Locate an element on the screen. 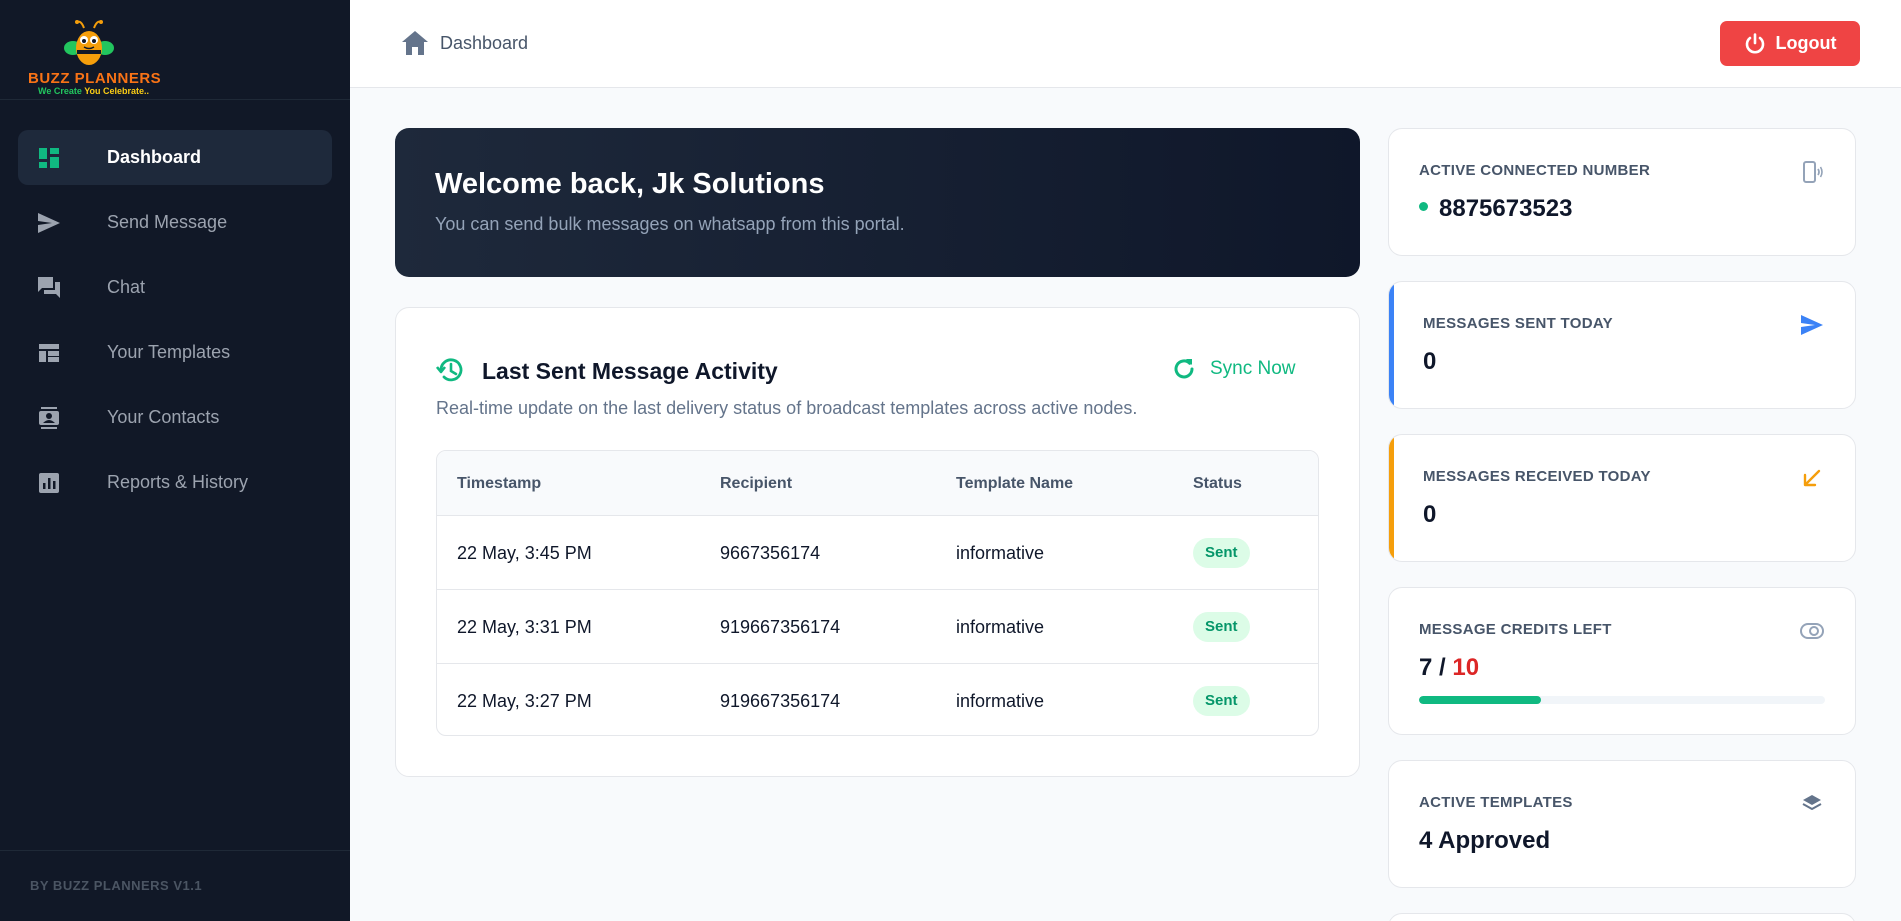  credits-total: 10 is located at coordinates (1466, 667).